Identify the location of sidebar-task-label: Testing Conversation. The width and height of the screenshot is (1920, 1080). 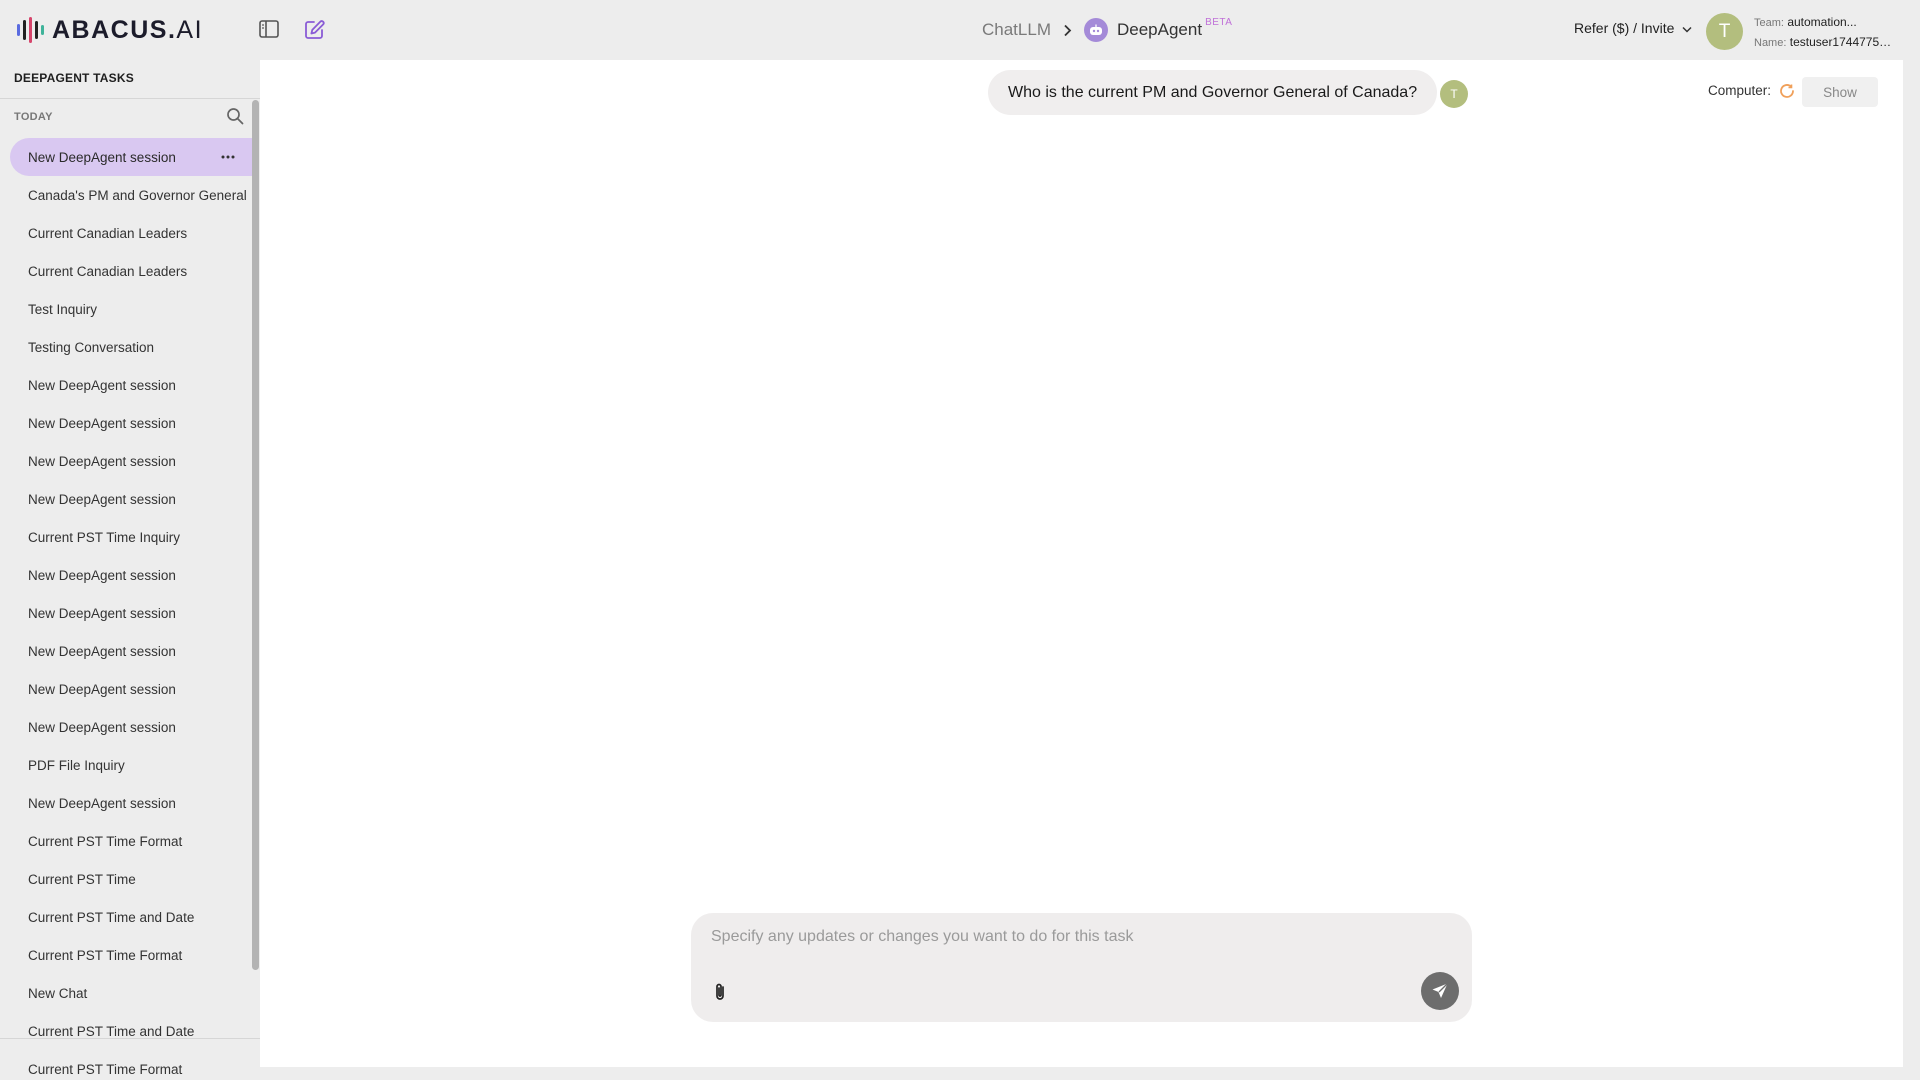
(91, 347).